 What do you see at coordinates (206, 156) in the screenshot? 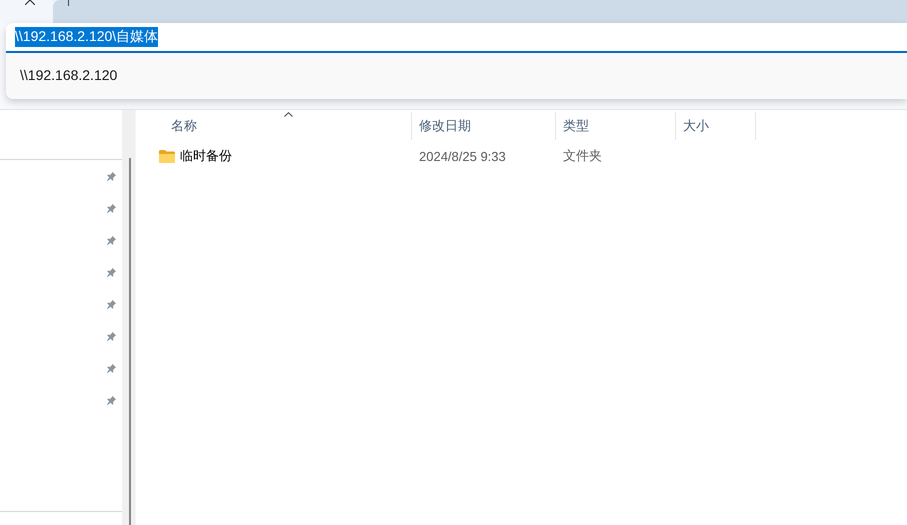
I see `file-name: 临时备份` at bounding box center [206, 156].